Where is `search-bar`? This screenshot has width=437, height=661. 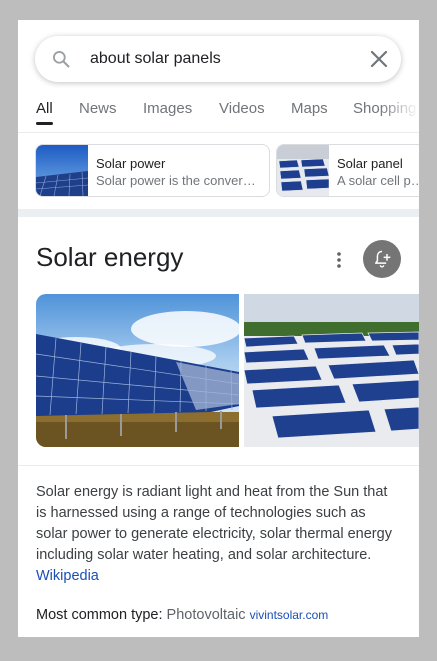
search-bar is located at coordinates (218, 59).